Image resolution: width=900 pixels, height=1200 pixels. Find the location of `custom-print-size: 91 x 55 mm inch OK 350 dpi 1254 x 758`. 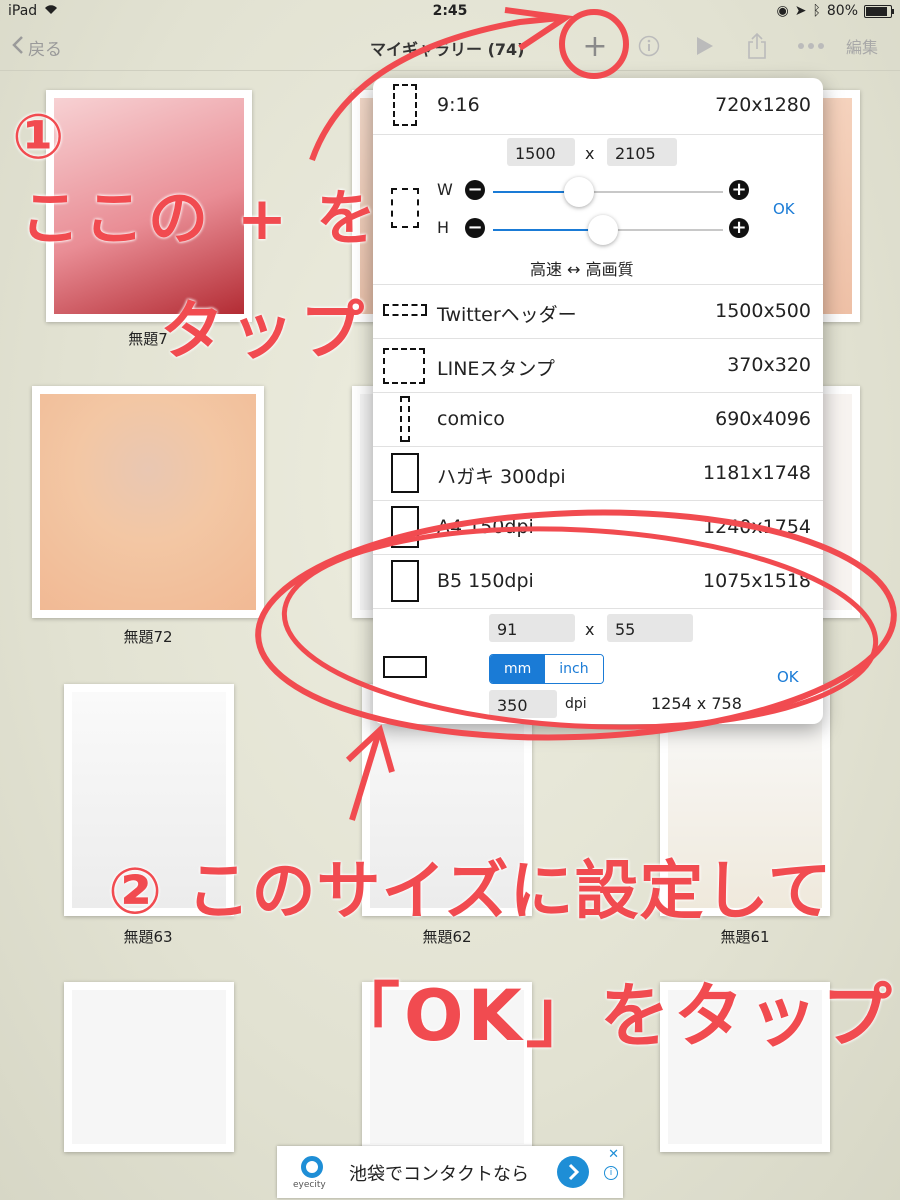

custom-print-size: 91 x 55 mm inch OK 350 dpi 1254 x 758 is located at coordinates (598, 666).